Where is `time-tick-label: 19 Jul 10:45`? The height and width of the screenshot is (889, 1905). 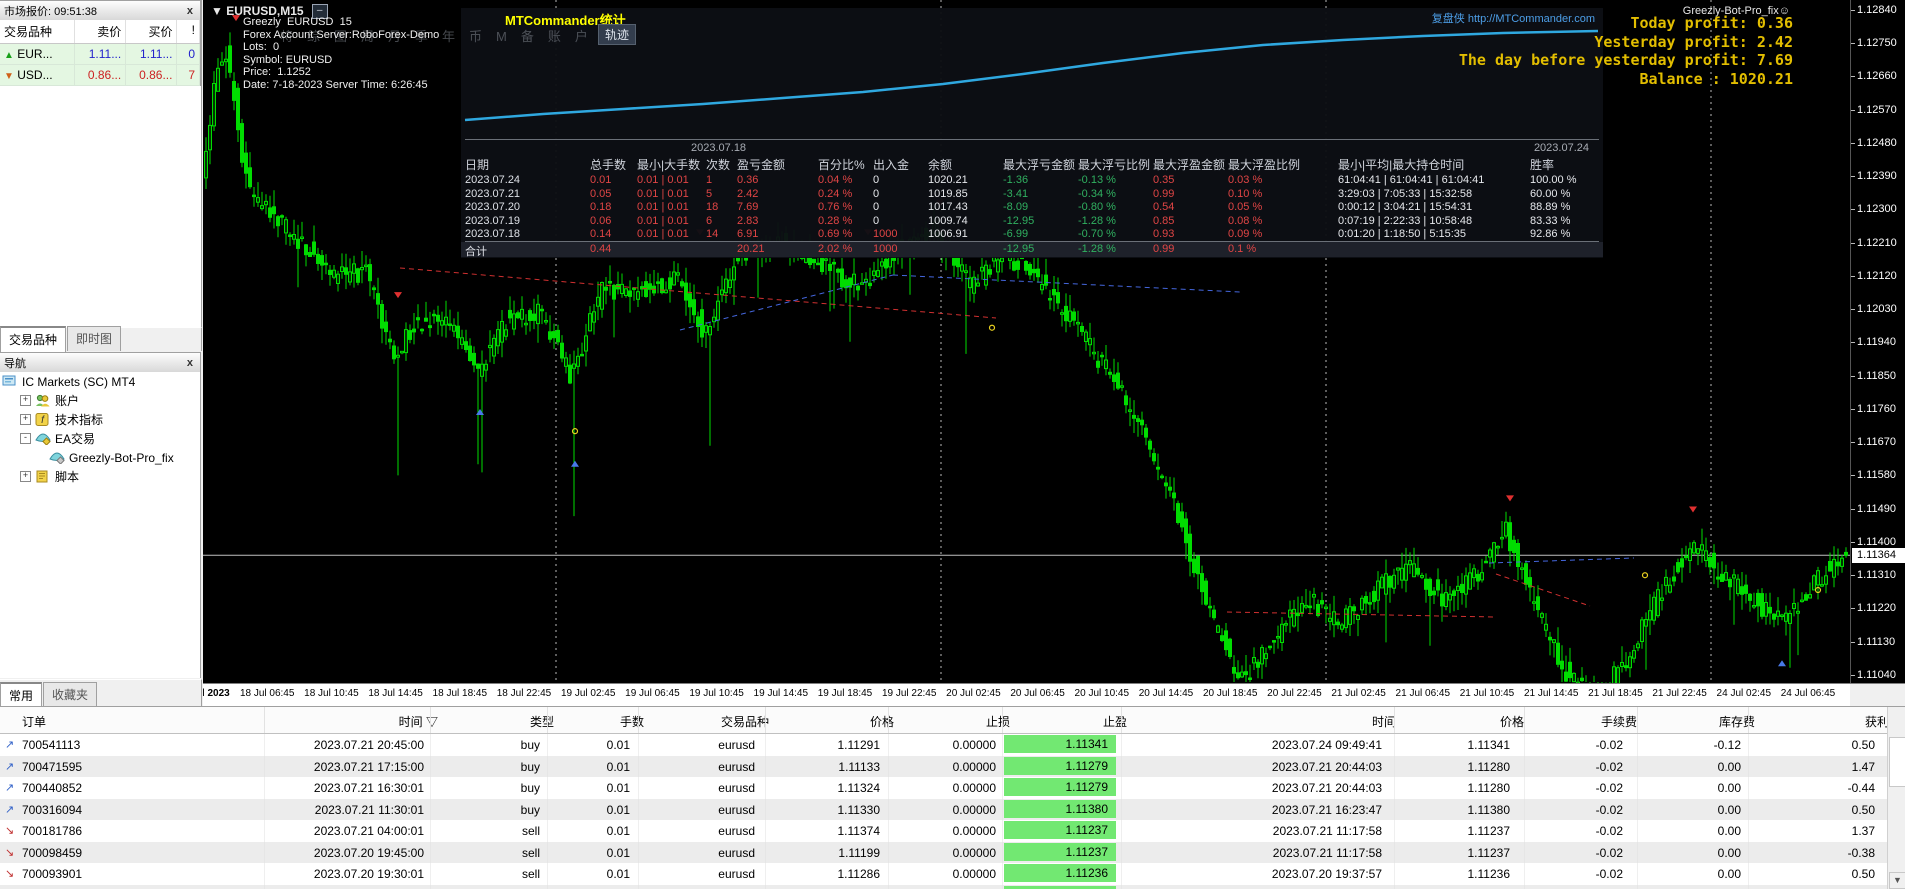 time-tick-label: 19 Jul 10:45 is located at coordinates (716, 693).